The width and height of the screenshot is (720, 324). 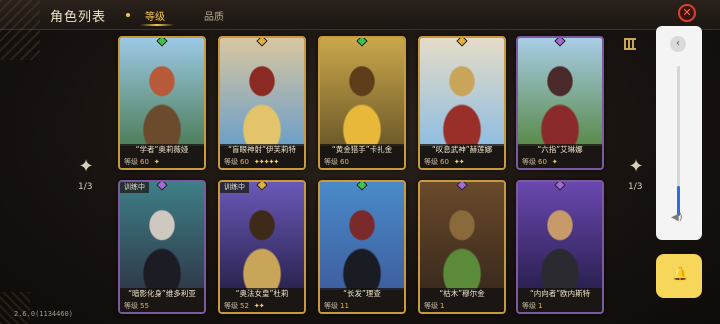 I want to click on tab-quality: 品质, so click(x=214, y=15).